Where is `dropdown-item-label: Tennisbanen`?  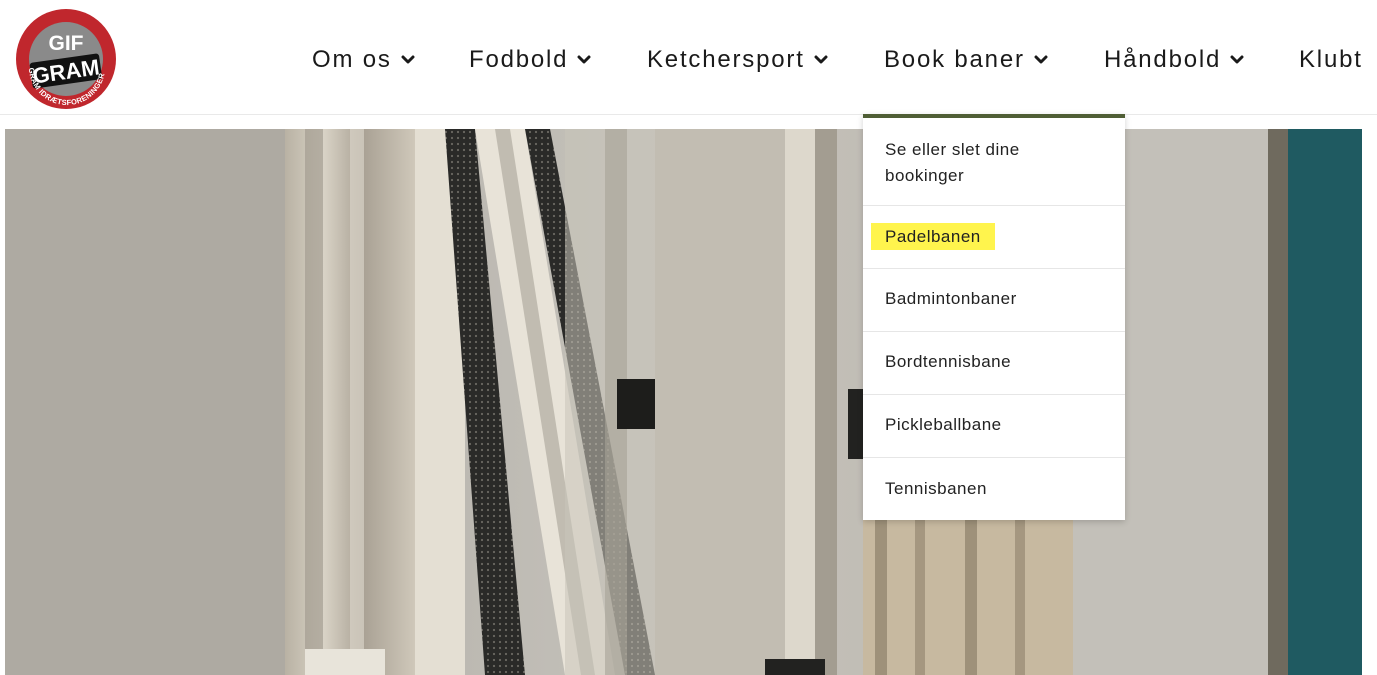 dropdown-item-label: Tennisbanen is located at coordinates (936, 488).